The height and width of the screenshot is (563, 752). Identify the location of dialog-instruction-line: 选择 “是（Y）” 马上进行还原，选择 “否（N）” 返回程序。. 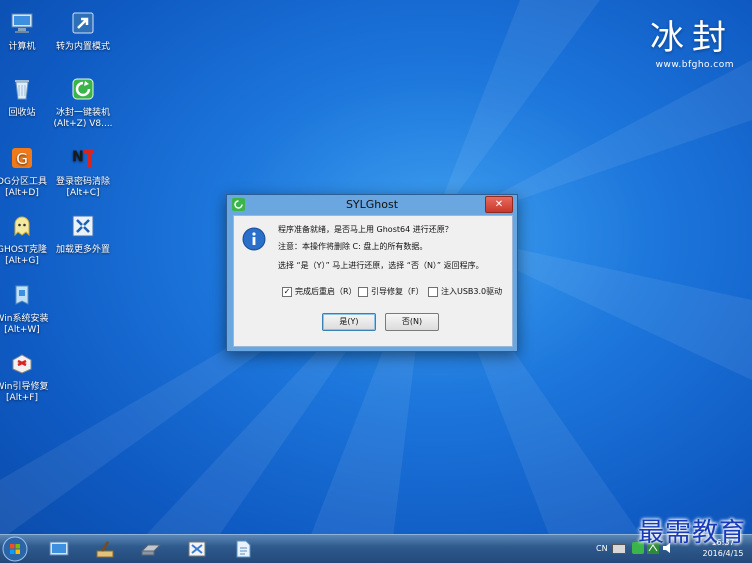
(381, 265).